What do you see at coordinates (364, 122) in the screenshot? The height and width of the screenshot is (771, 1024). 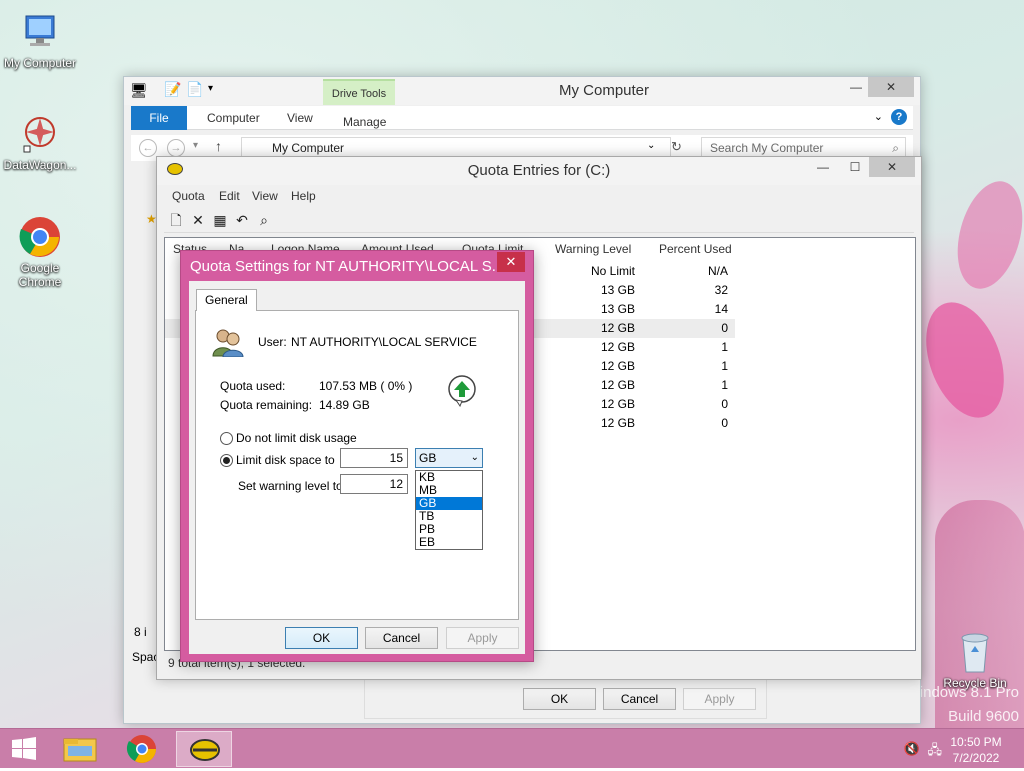 I see `tab-manage: Manage` at bounding box center [364, 122].